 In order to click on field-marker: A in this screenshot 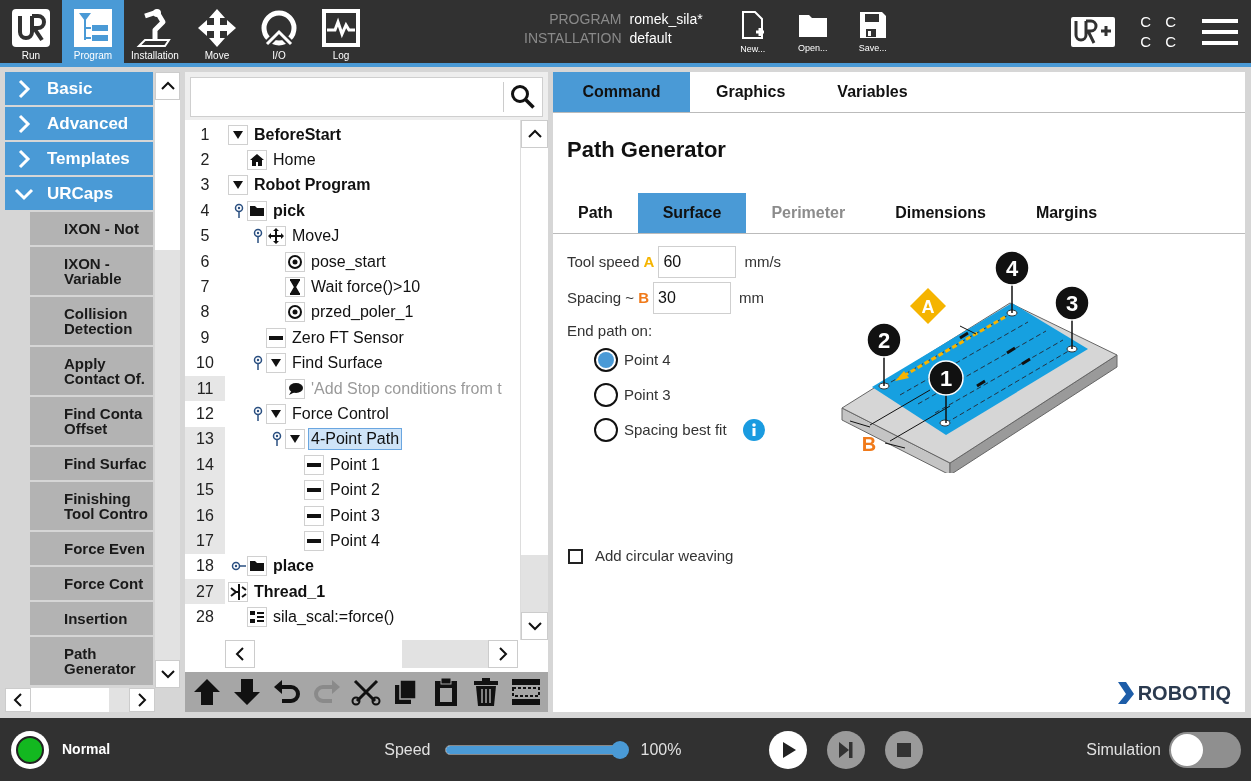, I will do `click(649, 261)`.